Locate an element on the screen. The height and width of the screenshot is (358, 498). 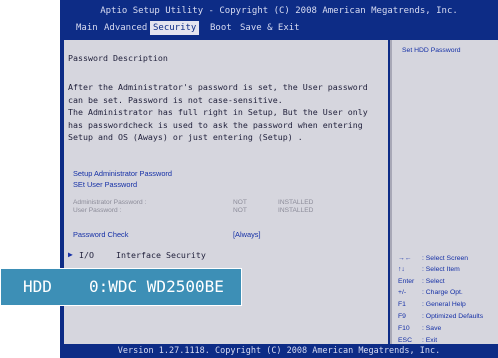
submenu-arrow-icon: ▶ is located at coordinates (70, 254).